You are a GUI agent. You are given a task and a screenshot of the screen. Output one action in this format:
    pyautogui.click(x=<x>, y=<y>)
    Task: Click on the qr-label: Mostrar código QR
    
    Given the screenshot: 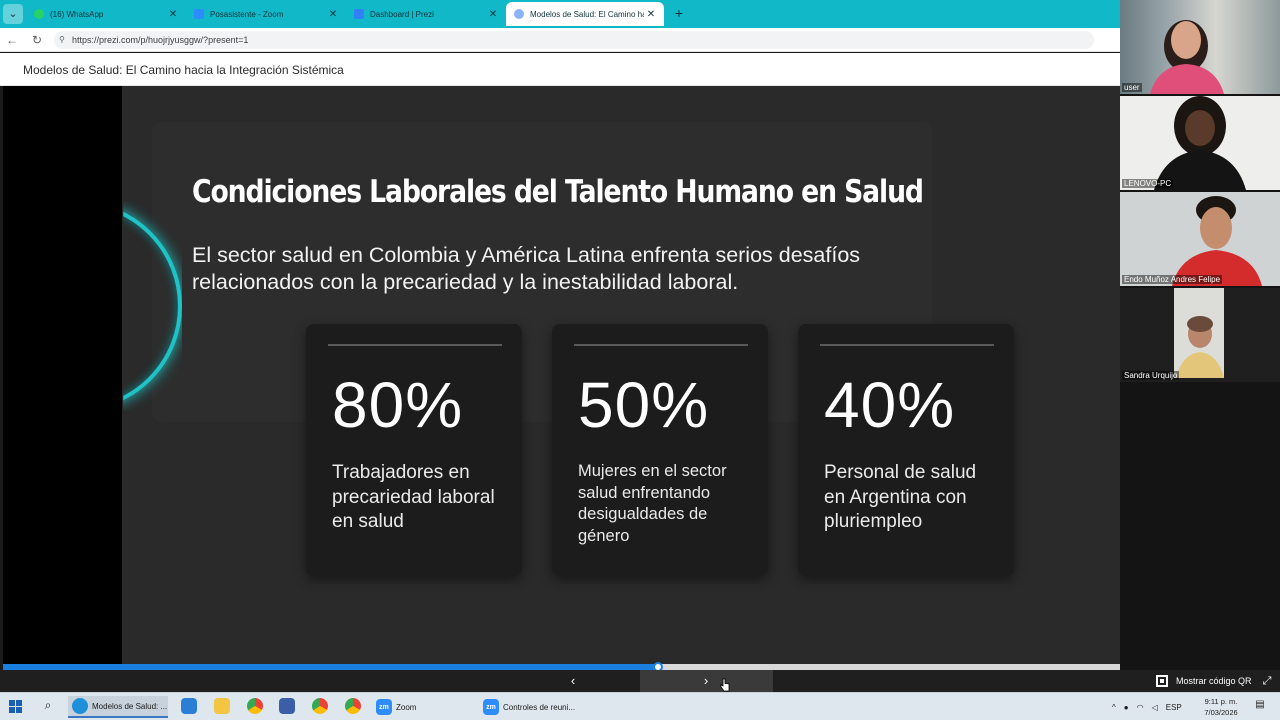 What is the action you would take?
    pyautogui.click(x=1214, y=681)
    